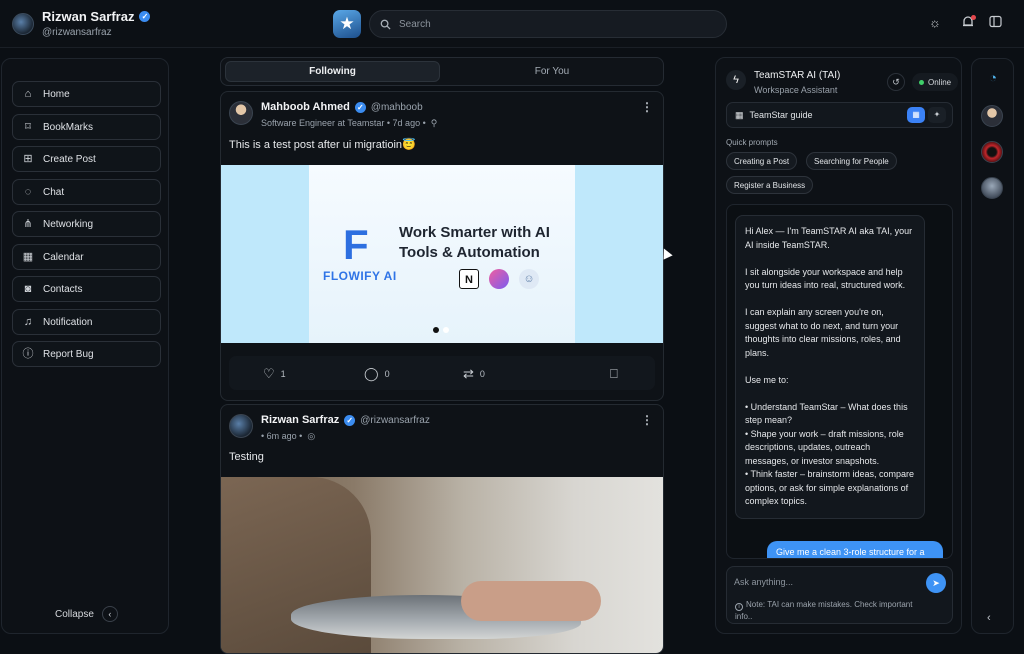  I want to click on bell-icon, so click(968, 23).